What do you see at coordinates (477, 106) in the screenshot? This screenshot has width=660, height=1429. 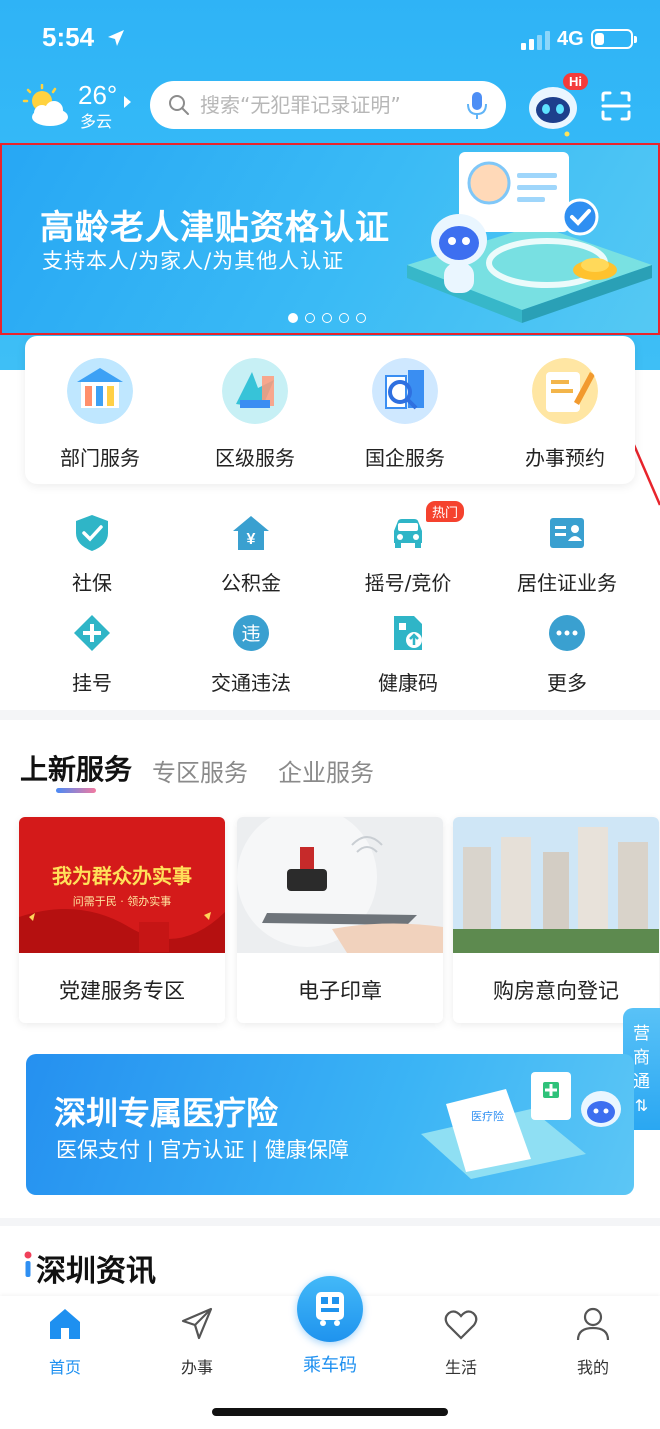 I see `microphone-icon` at bounding box center [477, 106].